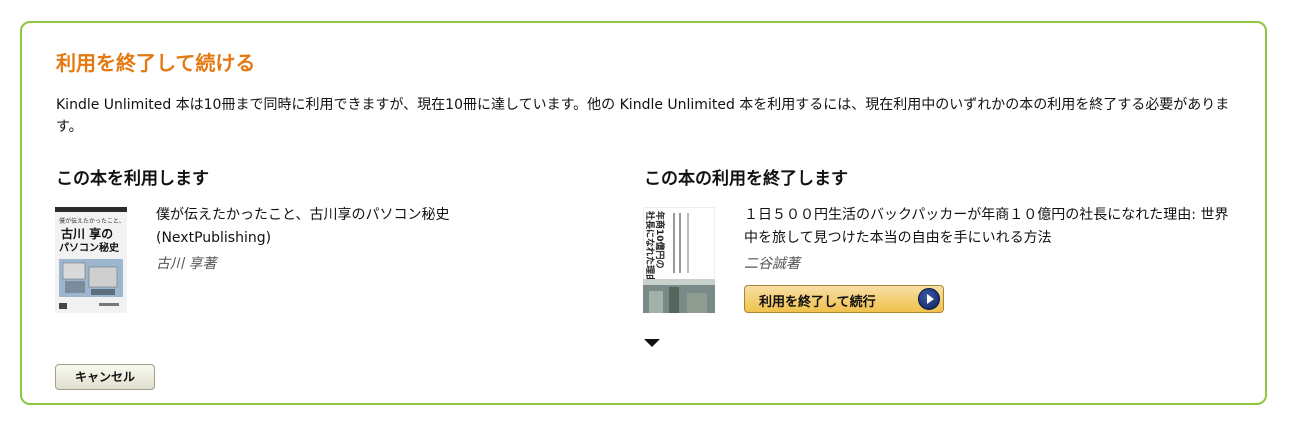  I want to click on borrow-heading: この本を利用します, so click(132, 179).